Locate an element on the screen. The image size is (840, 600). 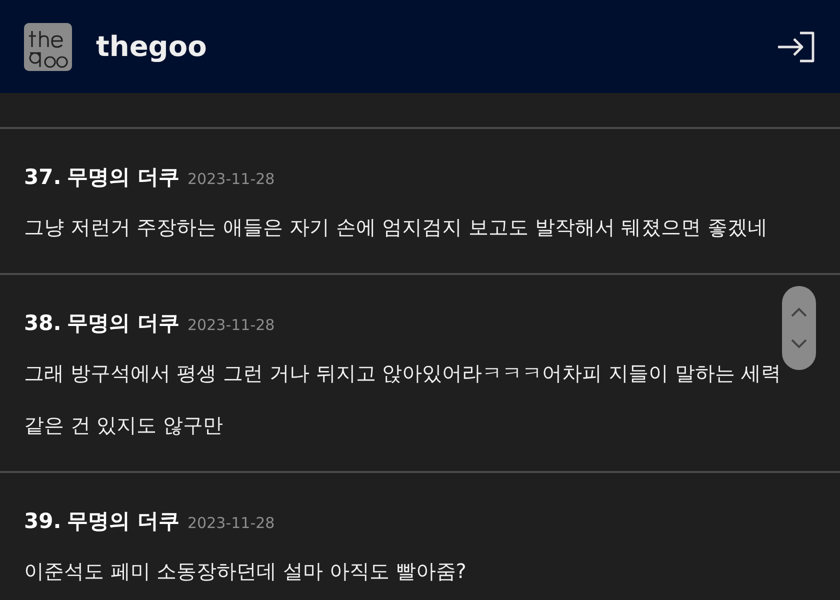
logo-icon is located at coordinates (48, 46).